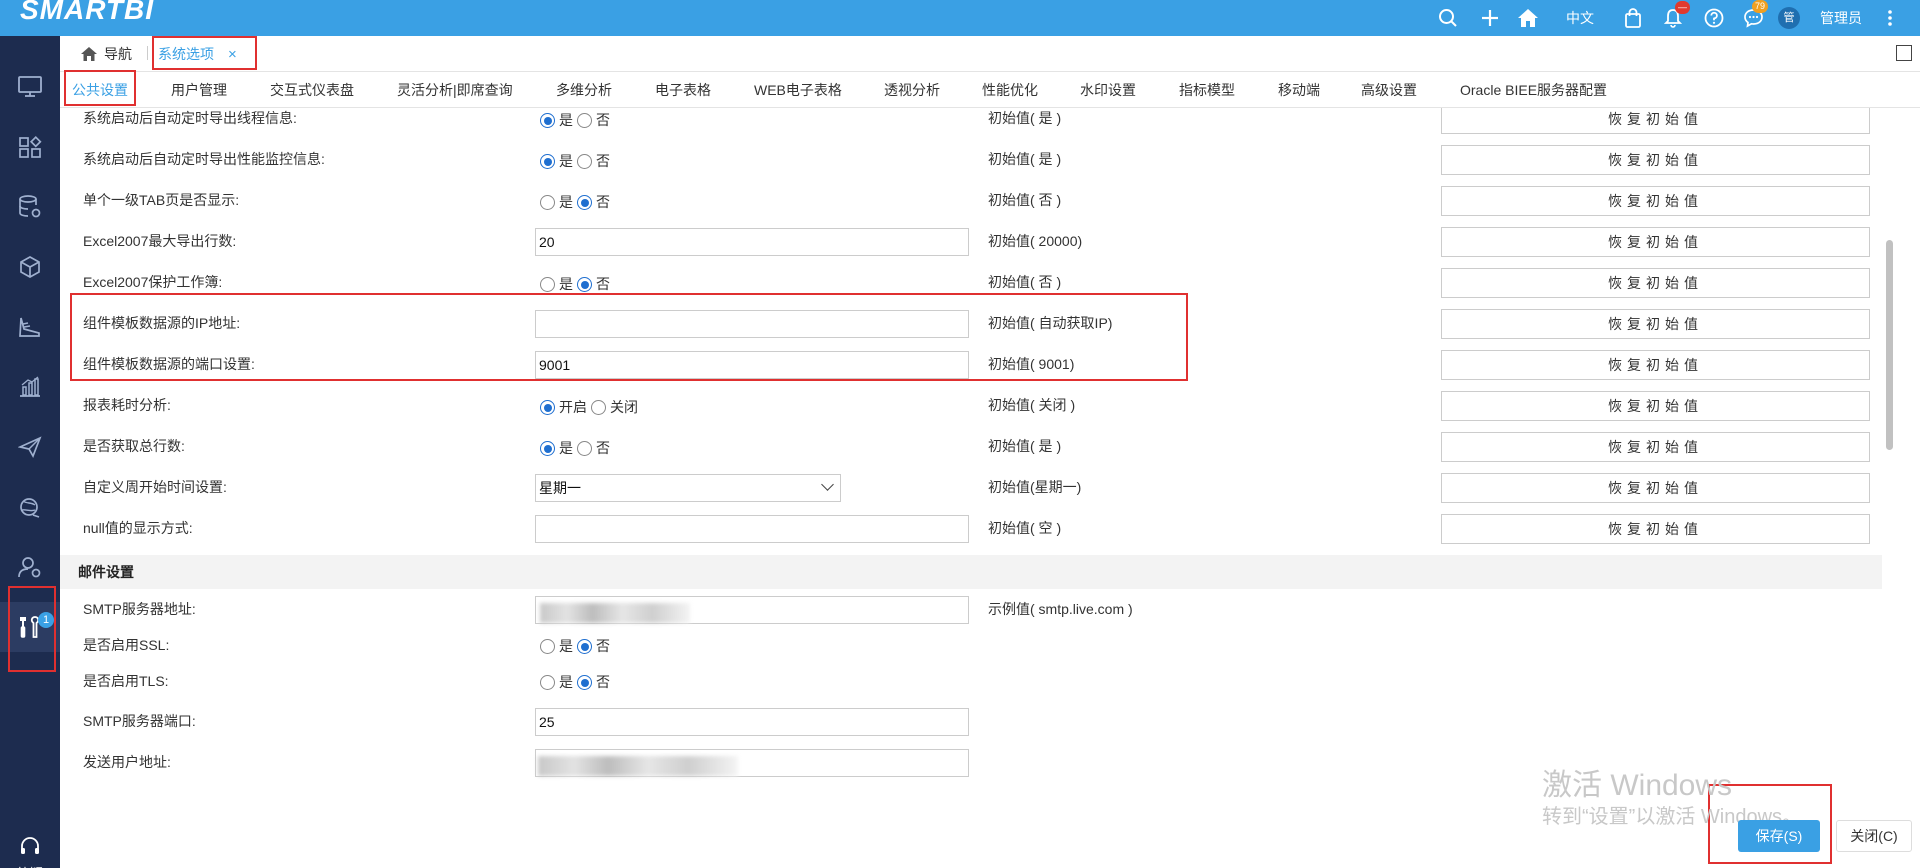  What do you see at coordinates (1032, 405) in the screenshot?
I see `initial-value: 初始值( 关闭 )` at bounding box center [1032, 405].